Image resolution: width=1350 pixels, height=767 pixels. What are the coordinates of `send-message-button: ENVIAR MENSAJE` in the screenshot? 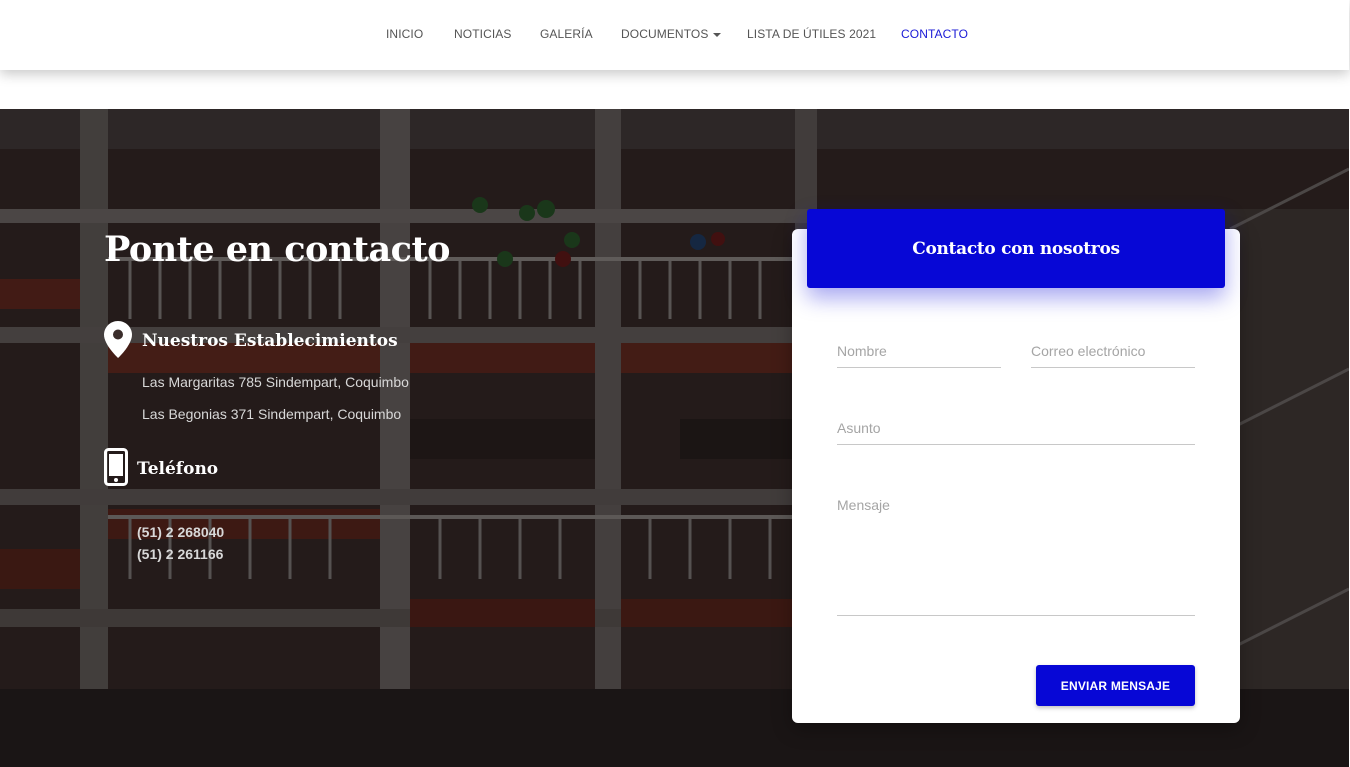 It's located at (1115, 685).